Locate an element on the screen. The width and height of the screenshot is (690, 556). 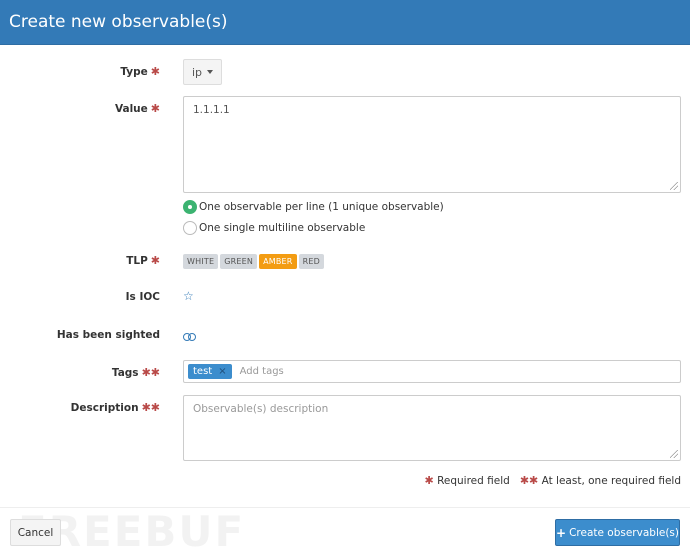
remove-tag-icon: × is located at coordinates (222, 371).